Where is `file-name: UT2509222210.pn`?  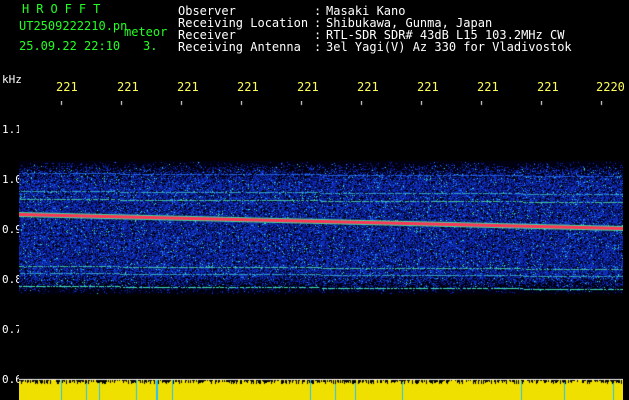 file-name: UT2509222210.pn is located at coordinates (73, 26).